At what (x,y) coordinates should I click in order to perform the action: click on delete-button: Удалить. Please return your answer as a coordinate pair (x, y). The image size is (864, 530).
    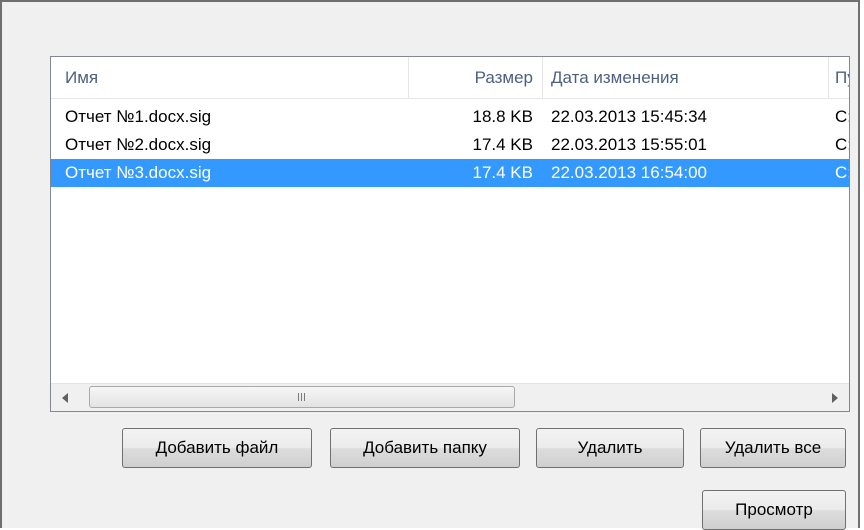
    Looking at the image, I should click on (610, 448).